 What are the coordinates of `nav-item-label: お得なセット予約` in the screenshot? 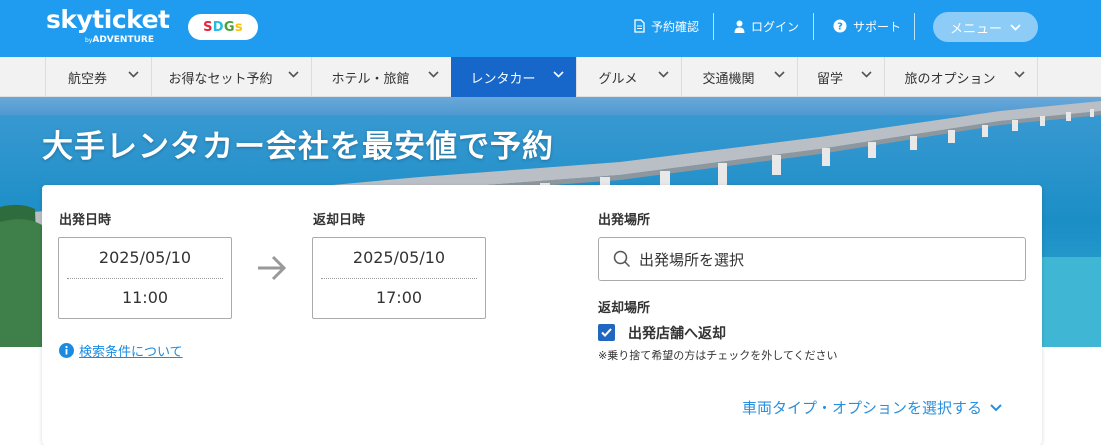 It's located at (220, 79).